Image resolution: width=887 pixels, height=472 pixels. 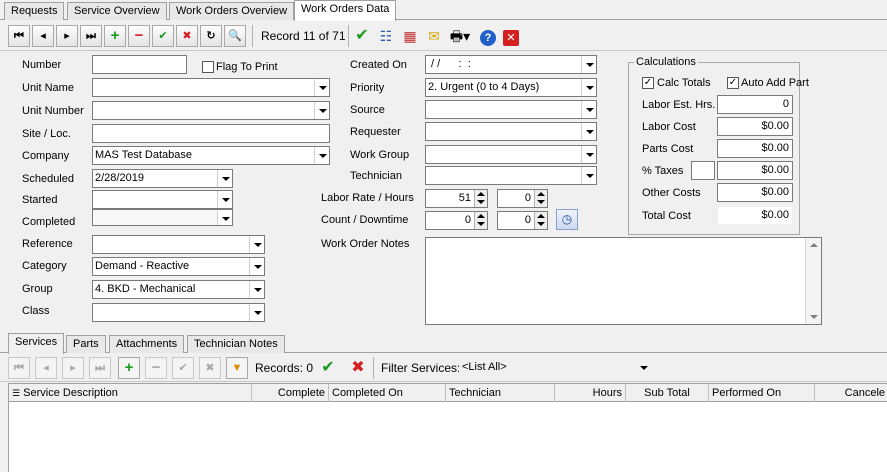 I want to click on refresh-button: ↻, so click(x=211, y=36).